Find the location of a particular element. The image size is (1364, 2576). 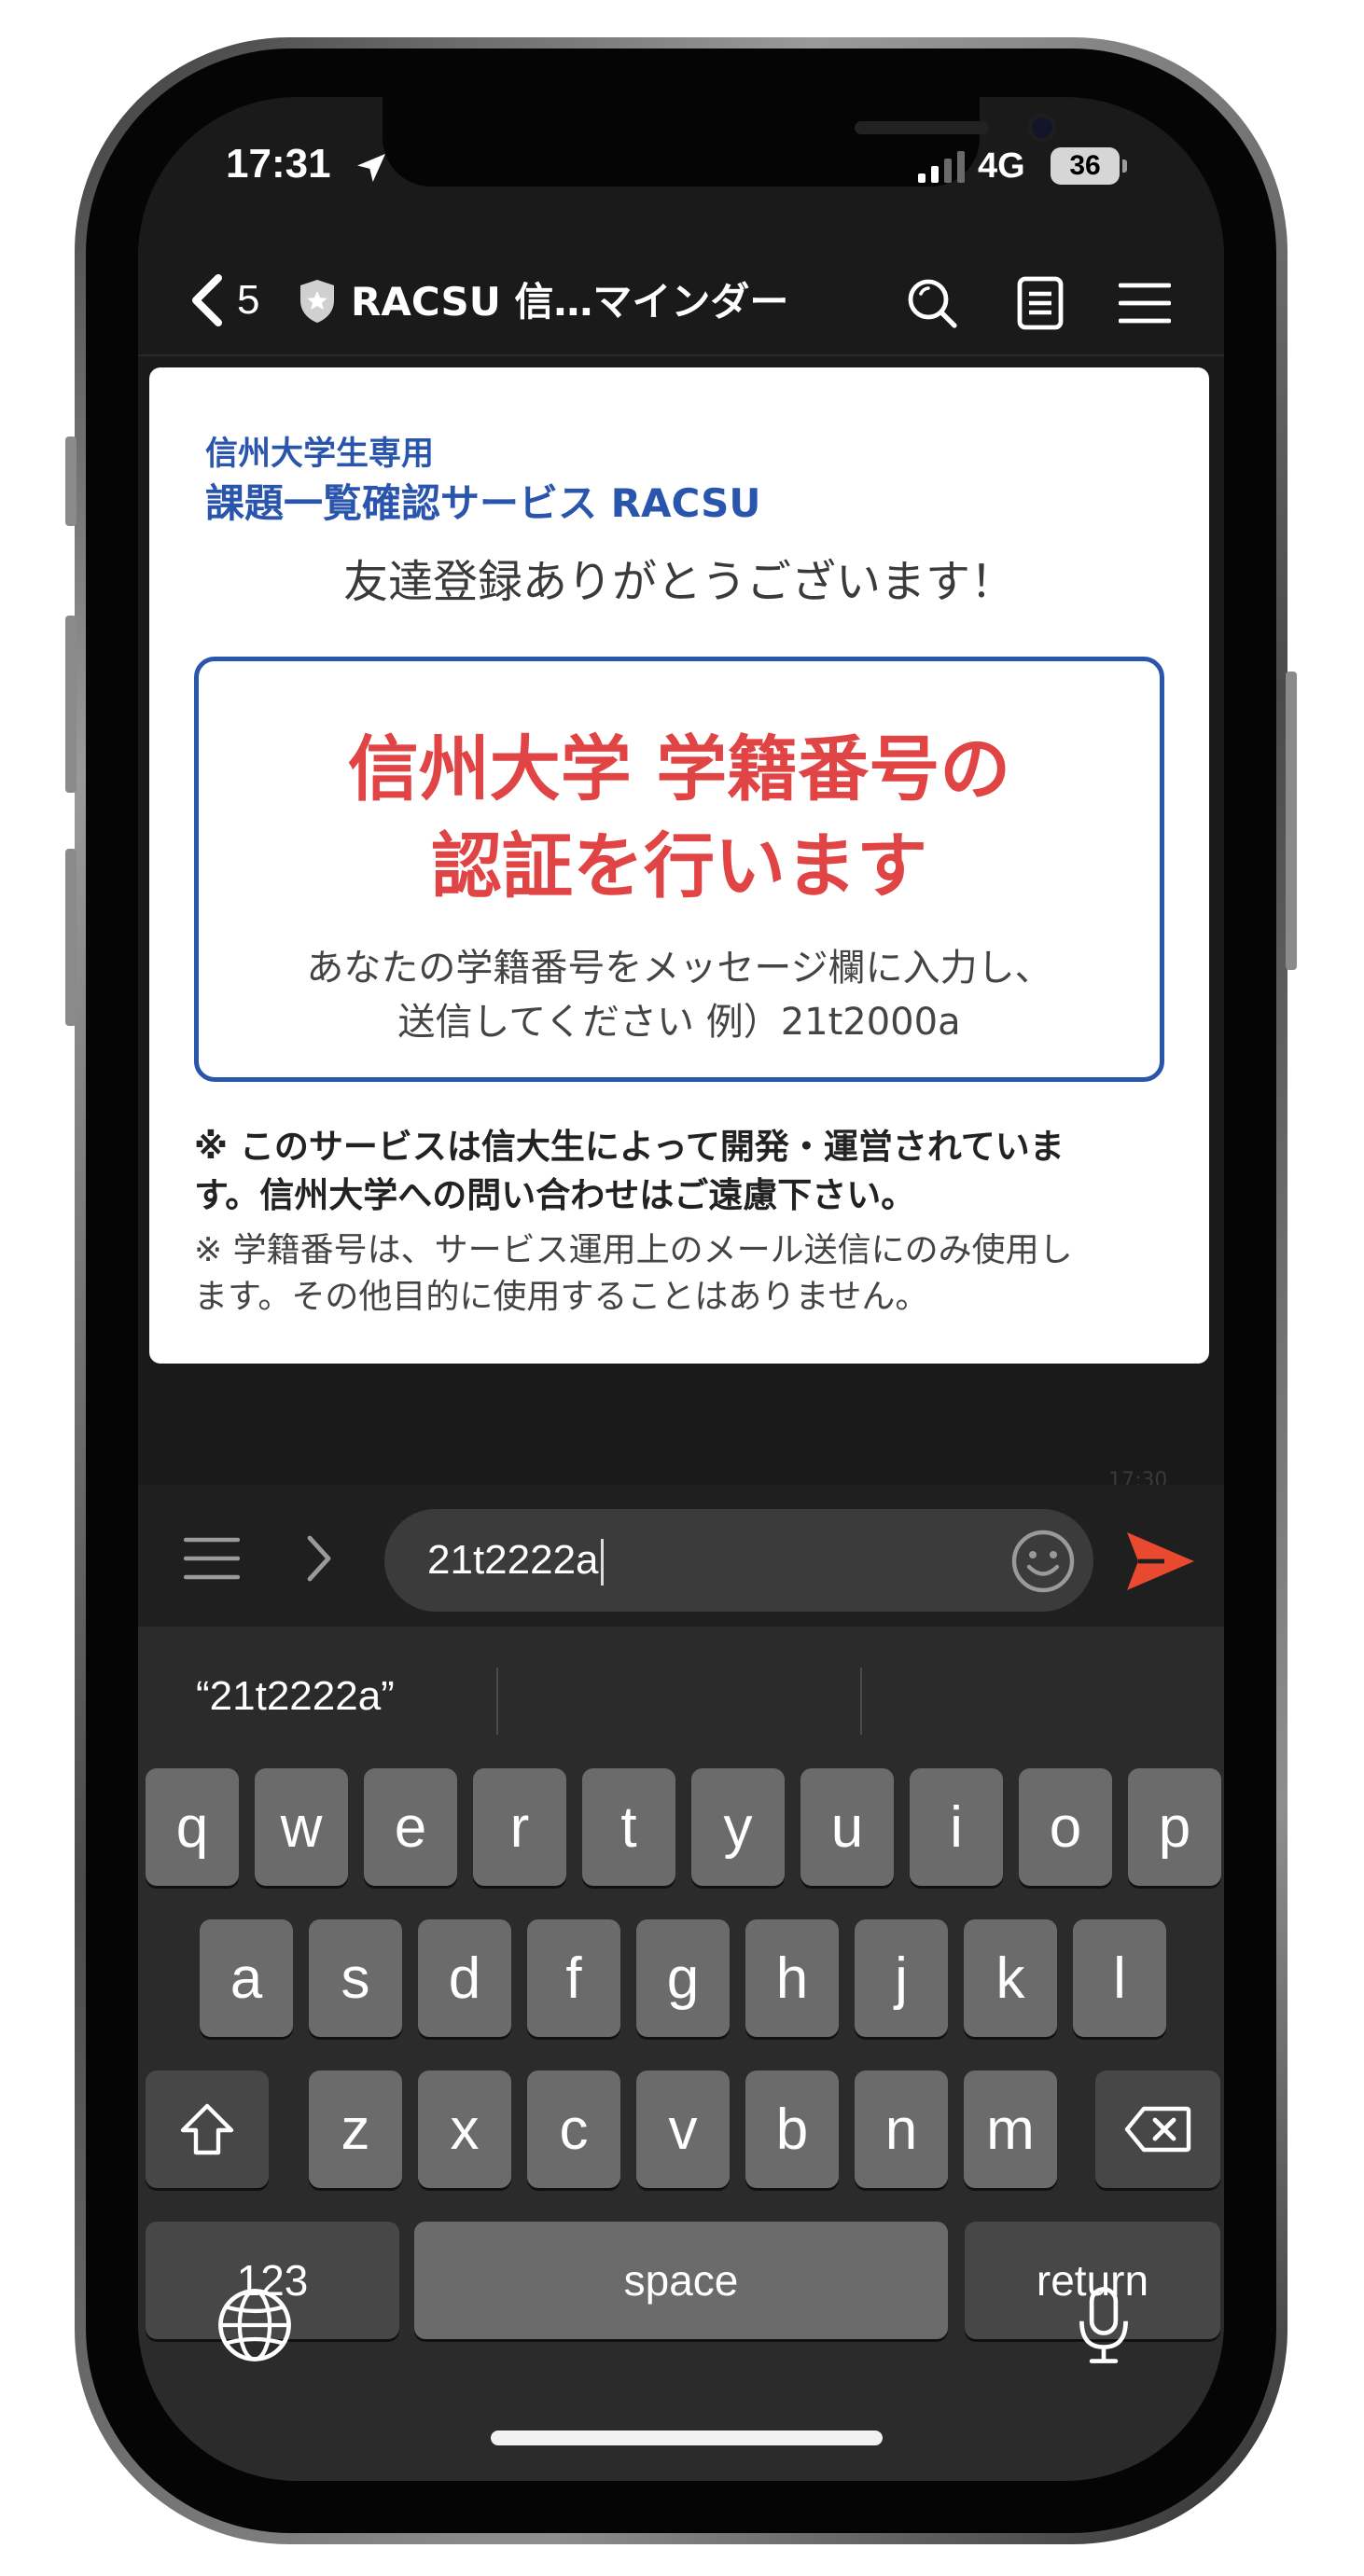

key-h: h is located at coordinates (792, 1978).